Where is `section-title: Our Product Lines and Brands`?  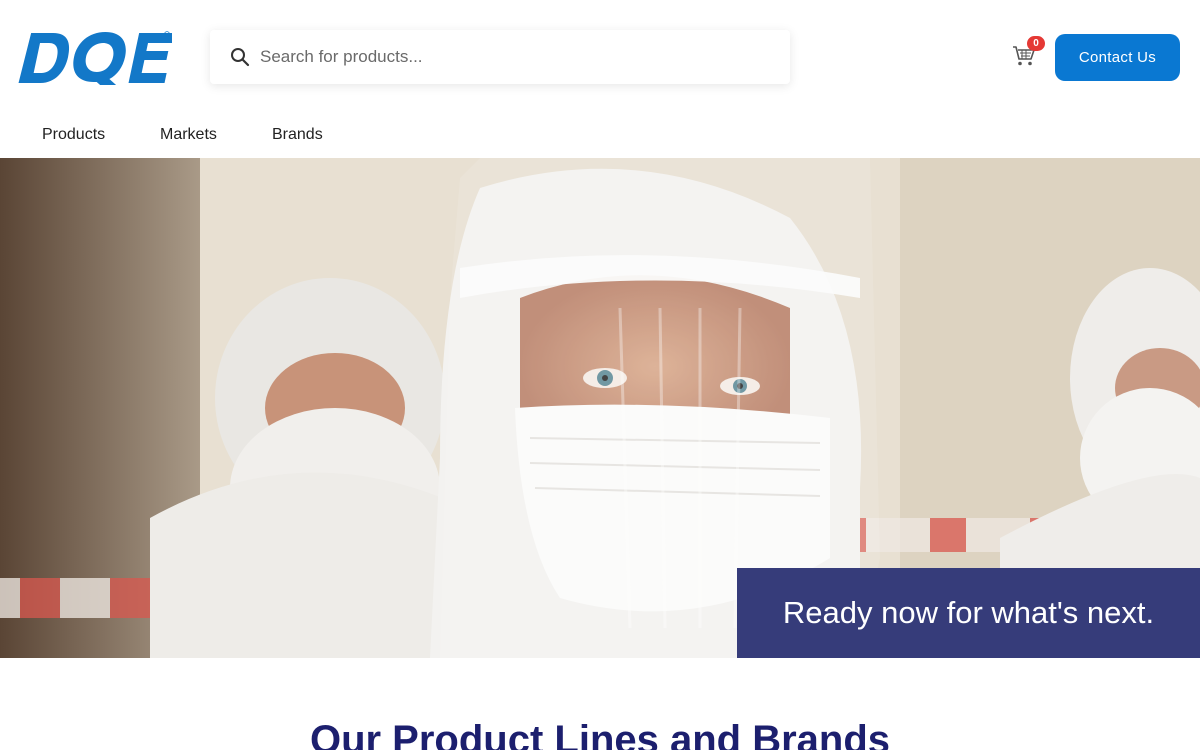
section-title: Our Product Lines and Brands is located at coordinates (600, 734).